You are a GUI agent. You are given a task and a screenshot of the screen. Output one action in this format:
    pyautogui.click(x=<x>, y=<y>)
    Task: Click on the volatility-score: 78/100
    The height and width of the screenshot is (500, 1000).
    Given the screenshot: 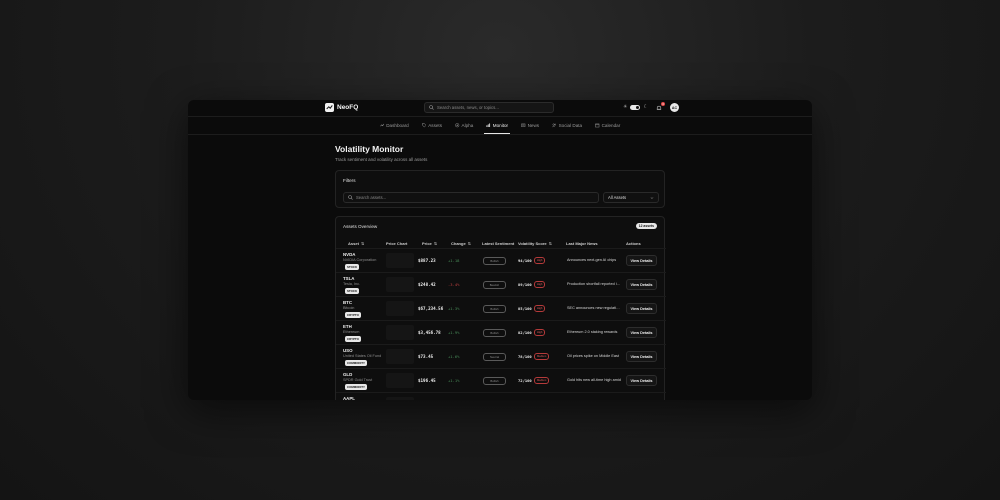 What is the action you would take?
    pyautogui.click(x=525, y=356)
    